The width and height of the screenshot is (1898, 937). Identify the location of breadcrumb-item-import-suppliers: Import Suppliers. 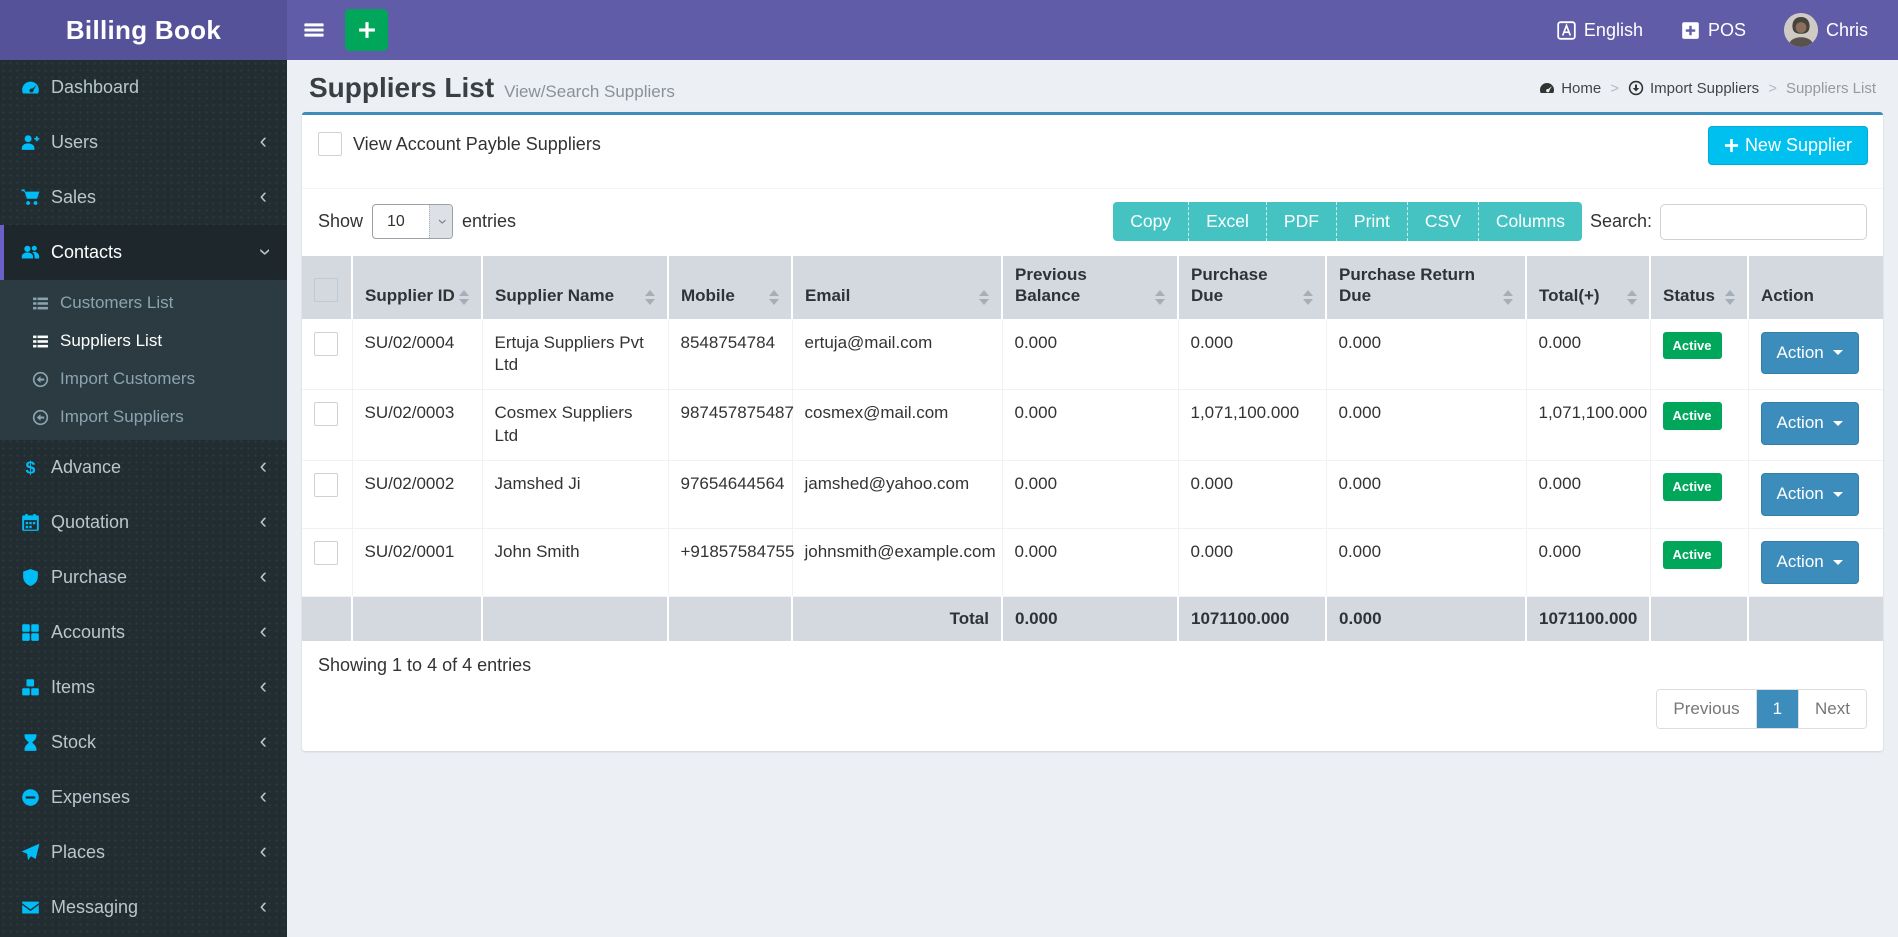
(1693, 88).